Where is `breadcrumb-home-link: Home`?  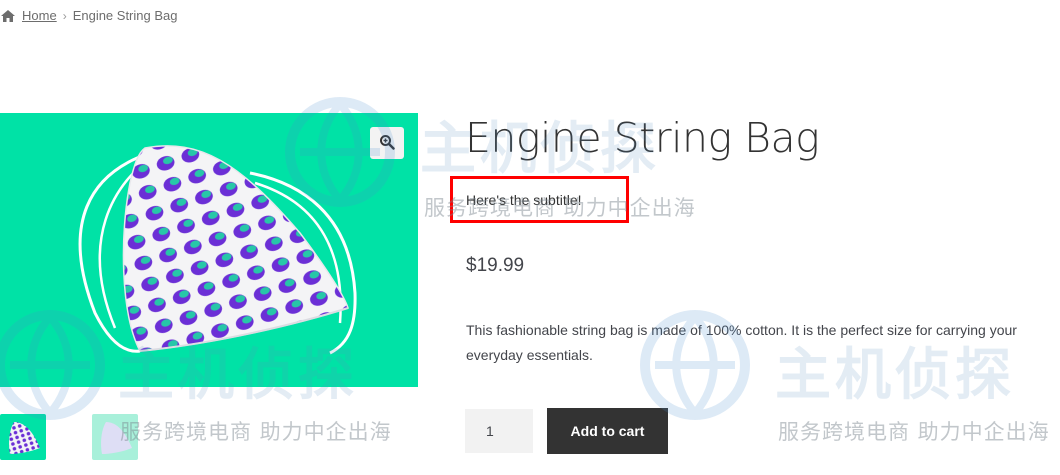
breadcrumb-home-link: Home is located at coordinates (39, 15).